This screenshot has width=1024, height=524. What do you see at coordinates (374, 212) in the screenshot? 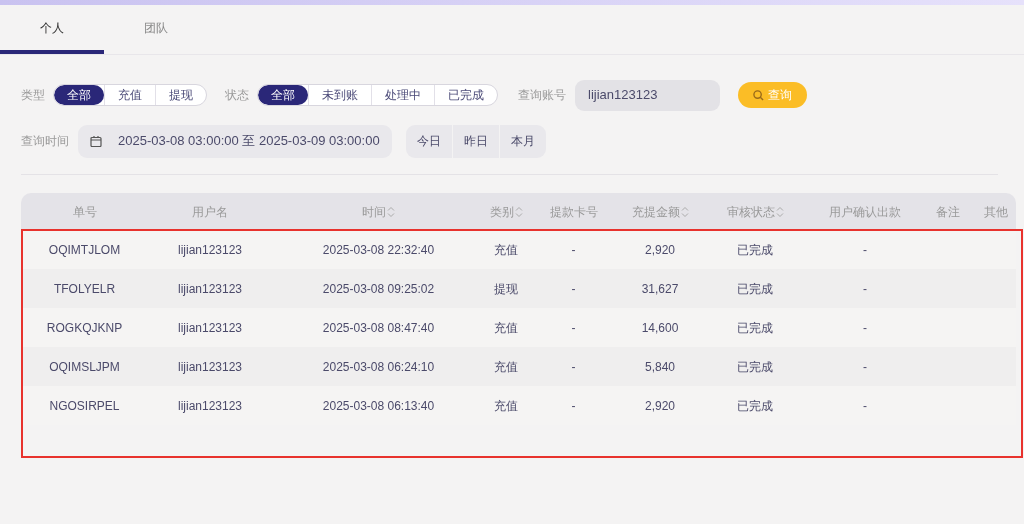
I see `column-header: 时间` at bounding box center [374, 212].